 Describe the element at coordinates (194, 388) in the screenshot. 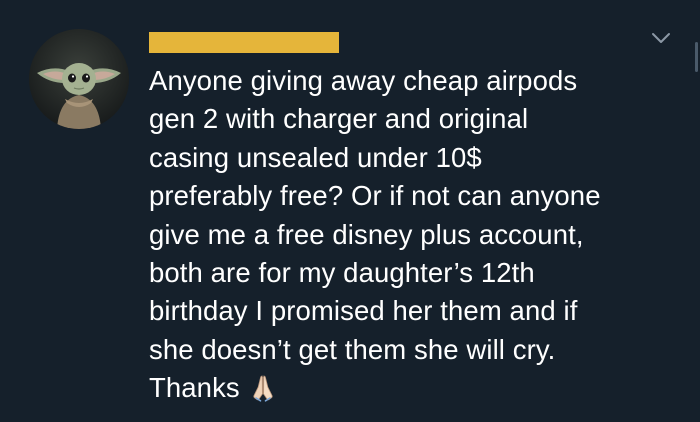

I see `tweet-text-line: Thanks` at that location.